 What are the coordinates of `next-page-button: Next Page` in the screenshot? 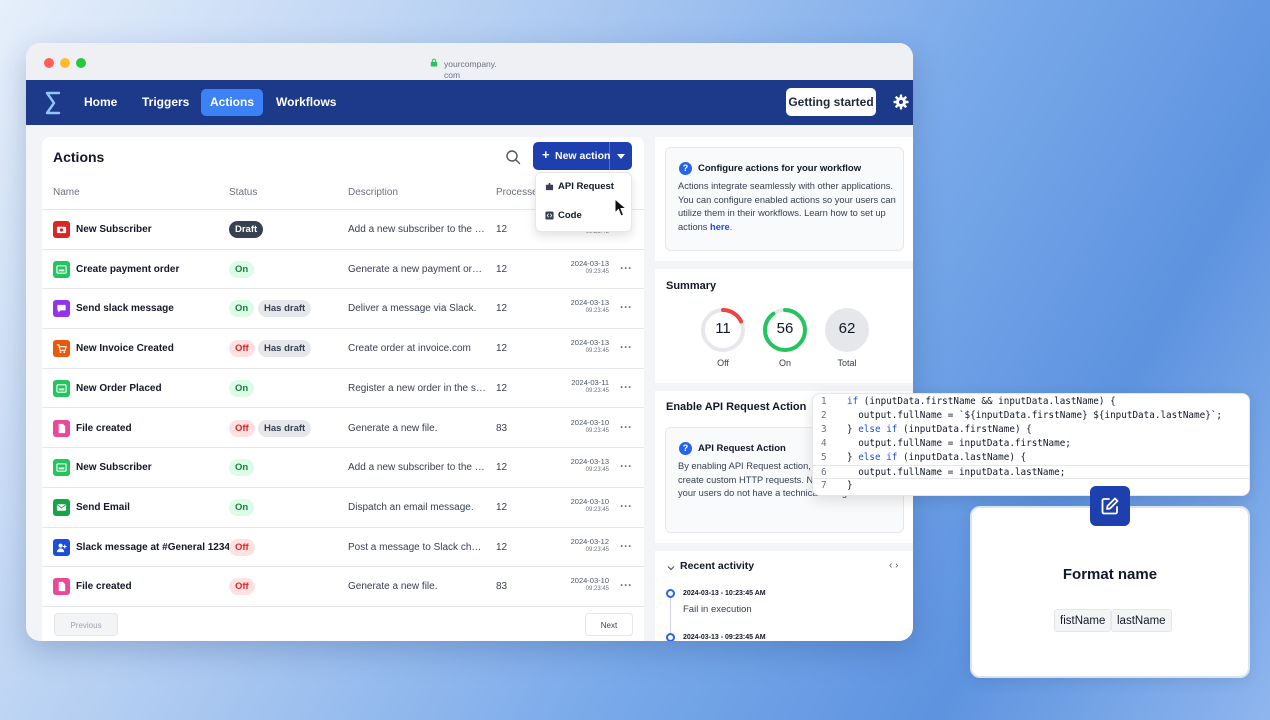 It's located at (609, 624).